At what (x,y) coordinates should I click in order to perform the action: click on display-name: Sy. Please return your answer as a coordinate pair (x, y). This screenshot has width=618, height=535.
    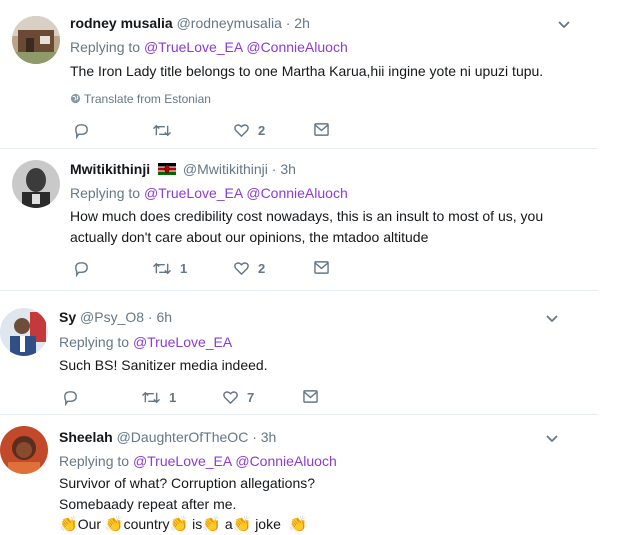
    Looking at the image, I should click on (67, 317).